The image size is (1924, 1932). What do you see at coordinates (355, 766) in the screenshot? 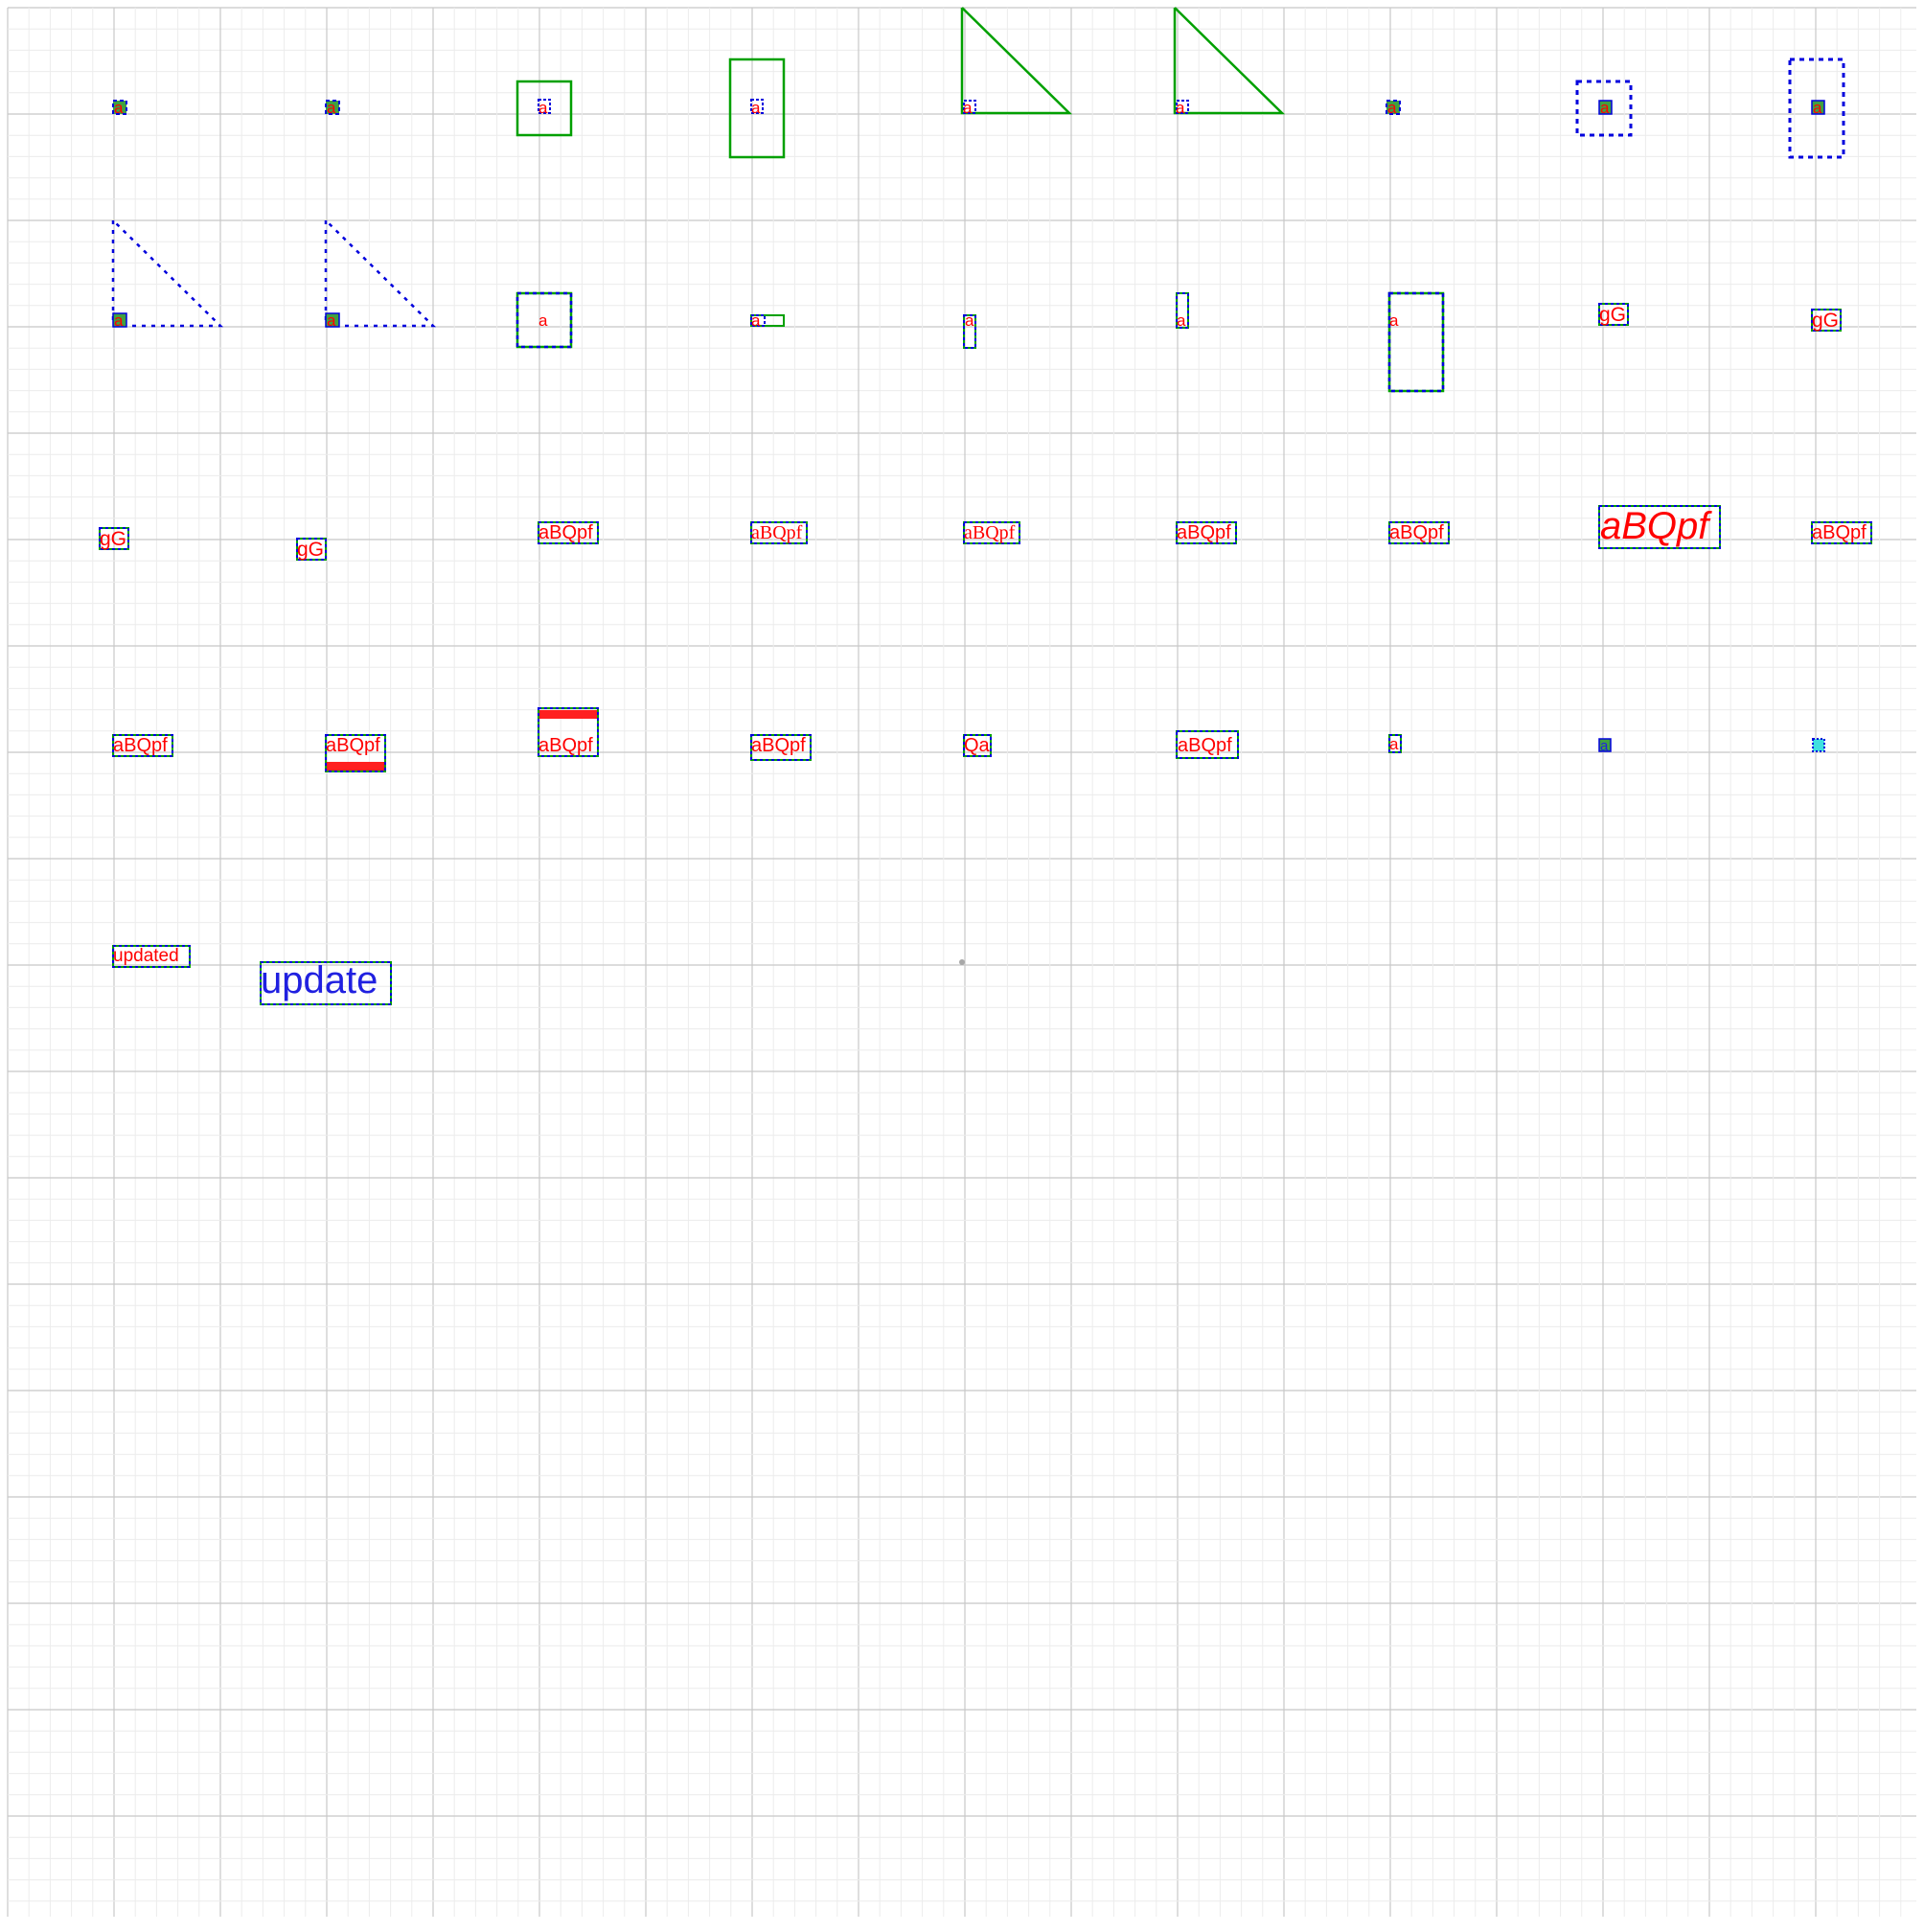
I see `r4c2-red-bar` at bounding box center [355, 766].